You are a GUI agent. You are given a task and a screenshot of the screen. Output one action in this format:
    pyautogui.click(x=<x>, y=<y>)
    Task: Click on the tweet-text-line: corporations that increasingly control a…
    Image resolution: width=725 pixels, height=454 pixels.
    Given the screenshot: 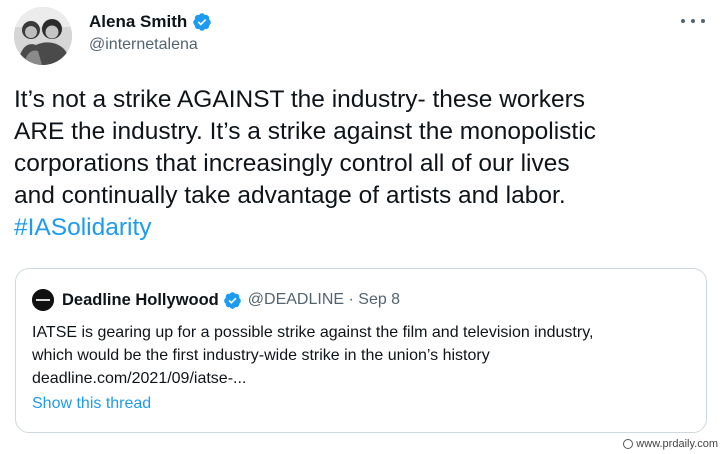 What is the action you would take?
    pyautogui.click(x=292, y=163)
    